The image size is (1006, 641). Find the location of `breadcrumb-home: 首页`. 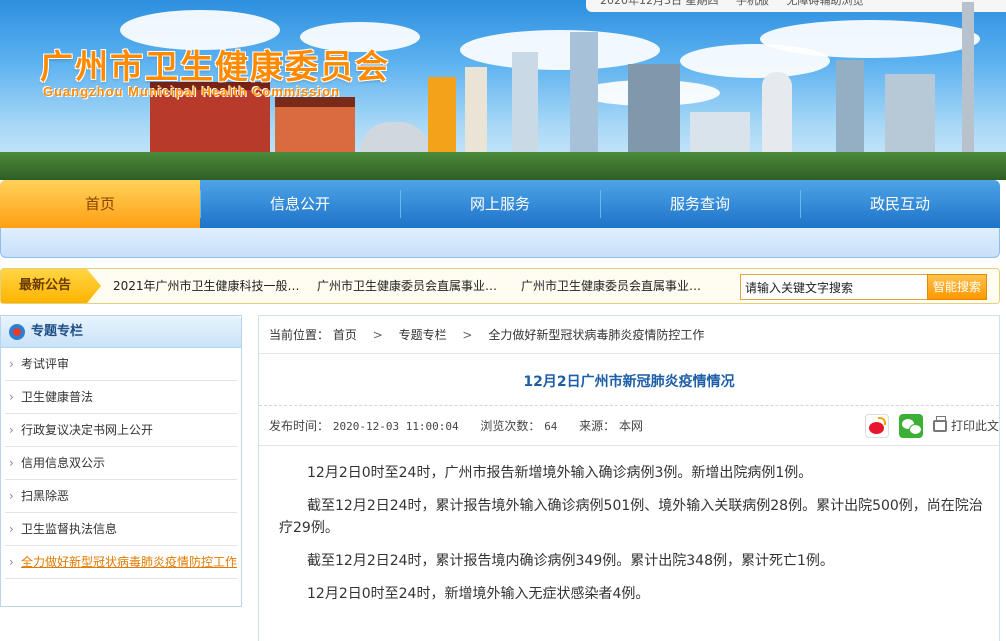

breadcrumb-home: 首页 is located at coordinates (345, 335).